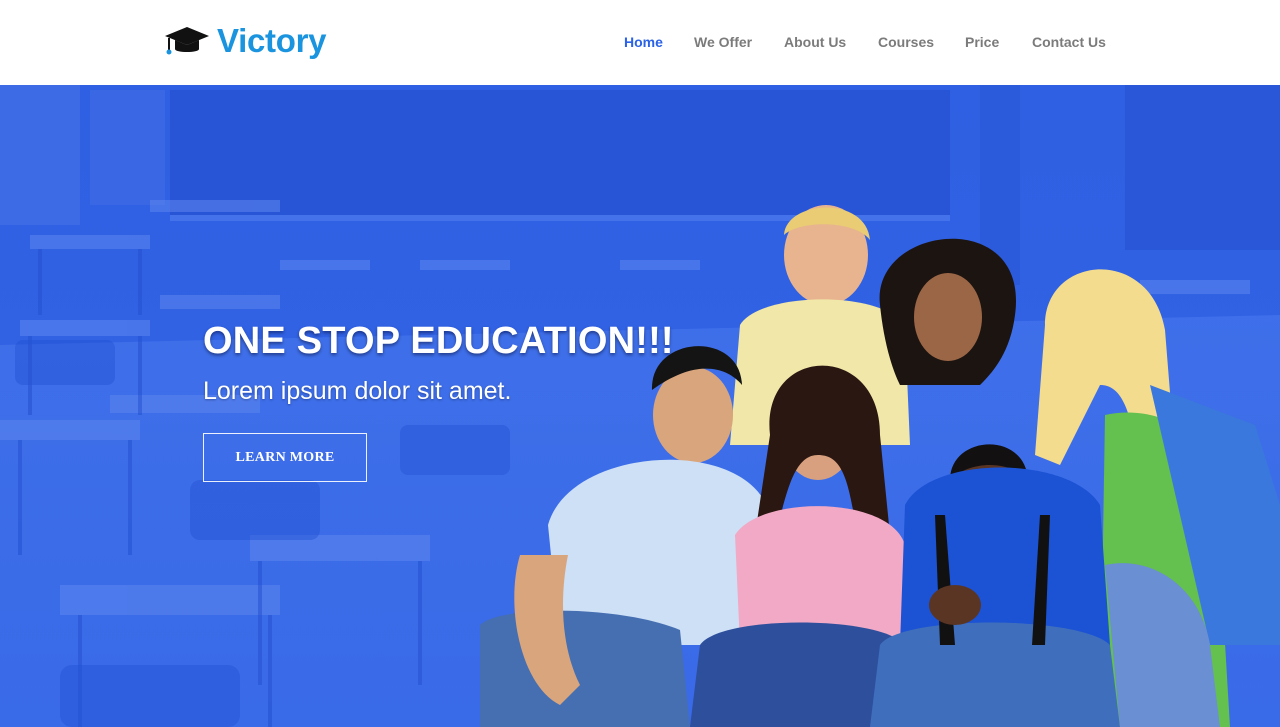  Describe the element at coordinates (1069, 42) in the screenshot. I see `nav-contact-us: Contact Us` at that location.